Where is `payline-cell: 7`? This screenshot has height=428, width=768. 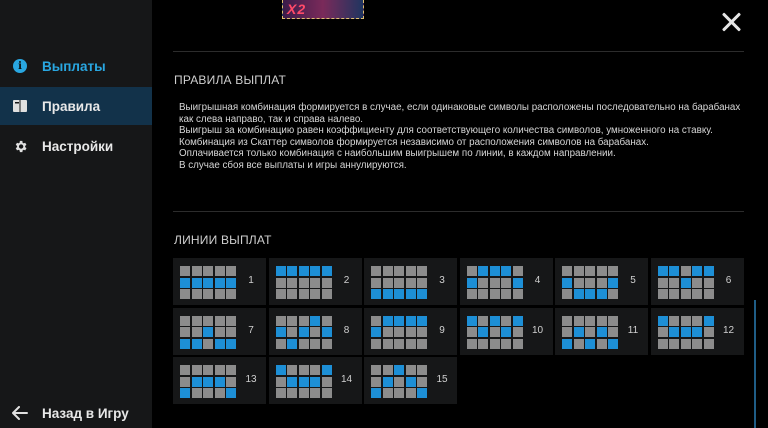
payline-cell: 7 is located at coordinates (219, 331).